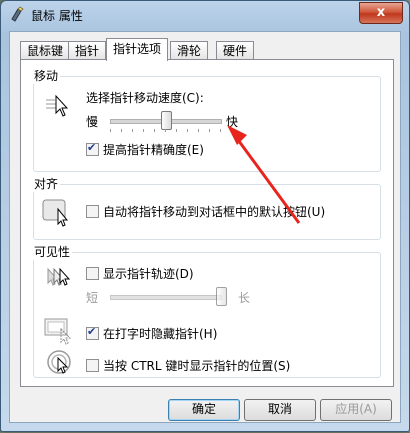 This screenshot has width=410, height=433. I want to click on tab-pointer-options: 指针选项, so click(137, 49).